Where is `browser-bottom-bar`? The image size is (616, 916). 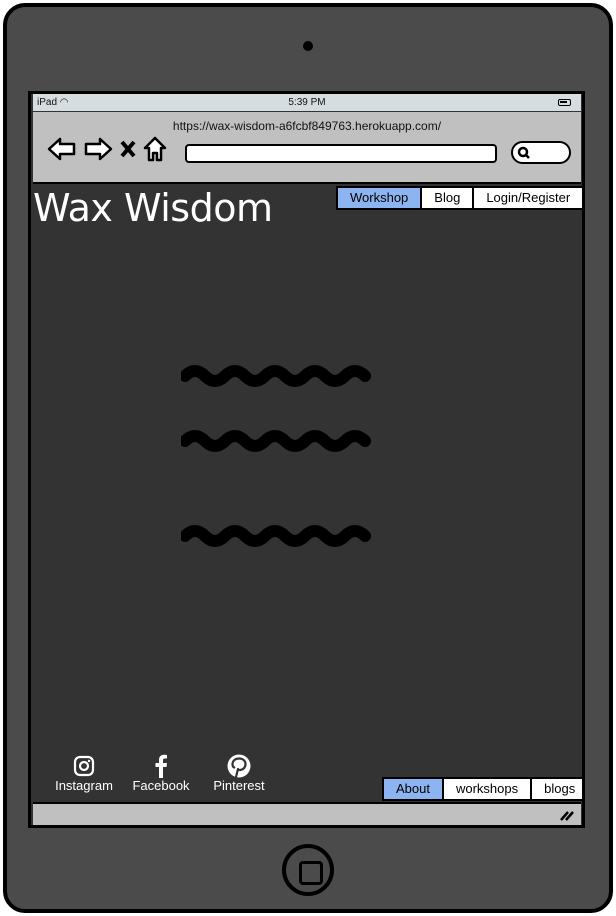 browser-bottom-bar is located at coordinates (307, 813).